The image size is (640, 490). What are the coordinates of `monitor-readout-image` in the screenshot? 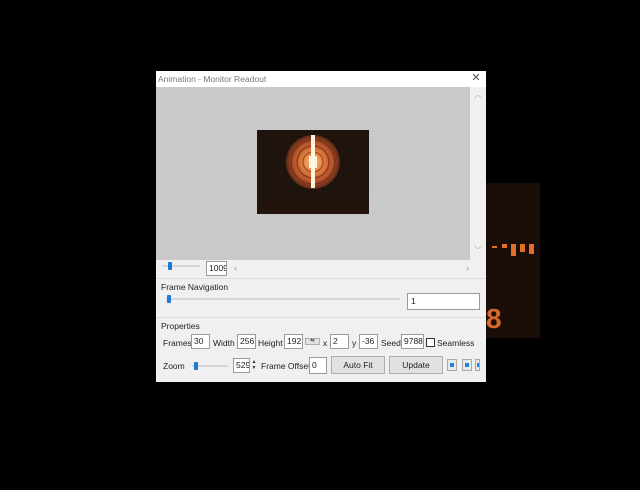 It's located at (313, 172).